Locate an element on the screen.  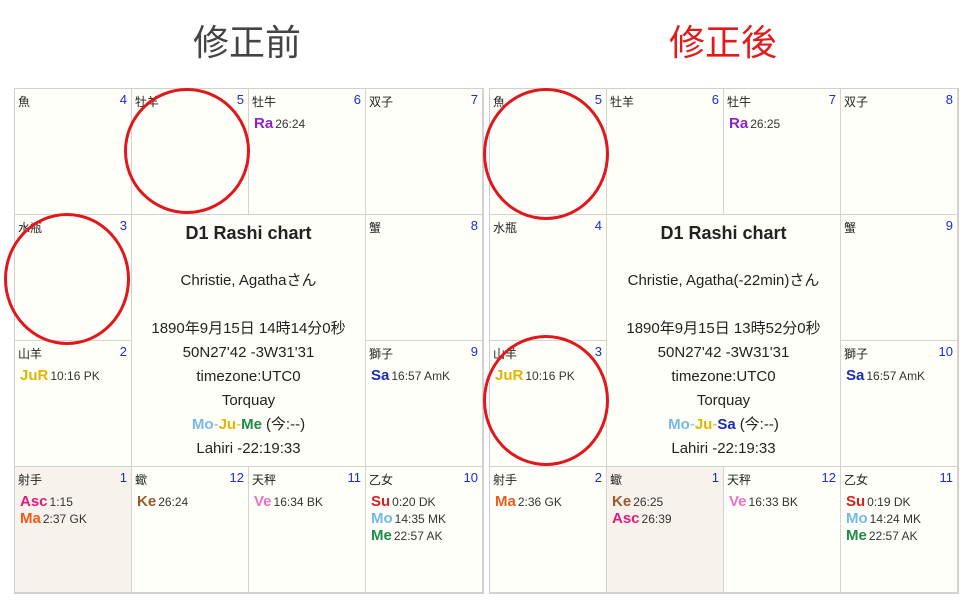
native-name: Christie, Agatha(-22min)さん is located at coordinates (723, 280).